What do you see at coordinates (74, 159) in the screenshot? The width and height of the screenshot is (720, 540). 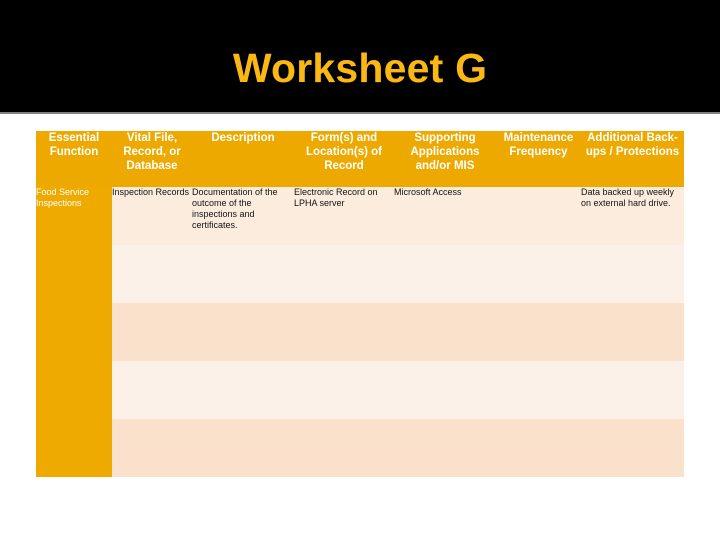 I see `column-header-essential-function: Essential Function` at bounding box center [74, 159].